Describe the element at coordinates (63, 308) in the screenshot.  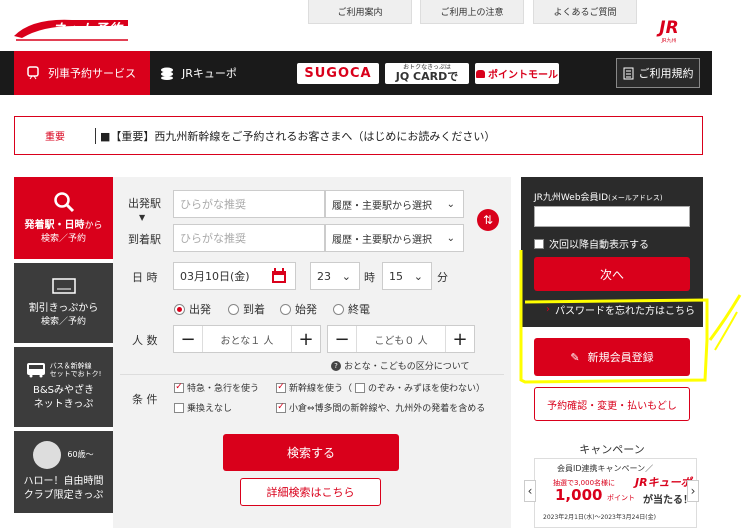
I see `tab2-line1: 割引きっぷから` at that location.